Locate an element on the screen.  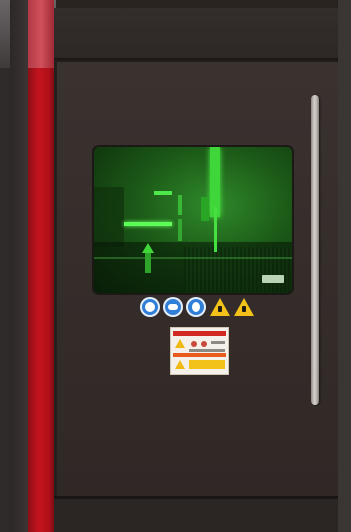
door-edge is located at coordinates (55, 278).